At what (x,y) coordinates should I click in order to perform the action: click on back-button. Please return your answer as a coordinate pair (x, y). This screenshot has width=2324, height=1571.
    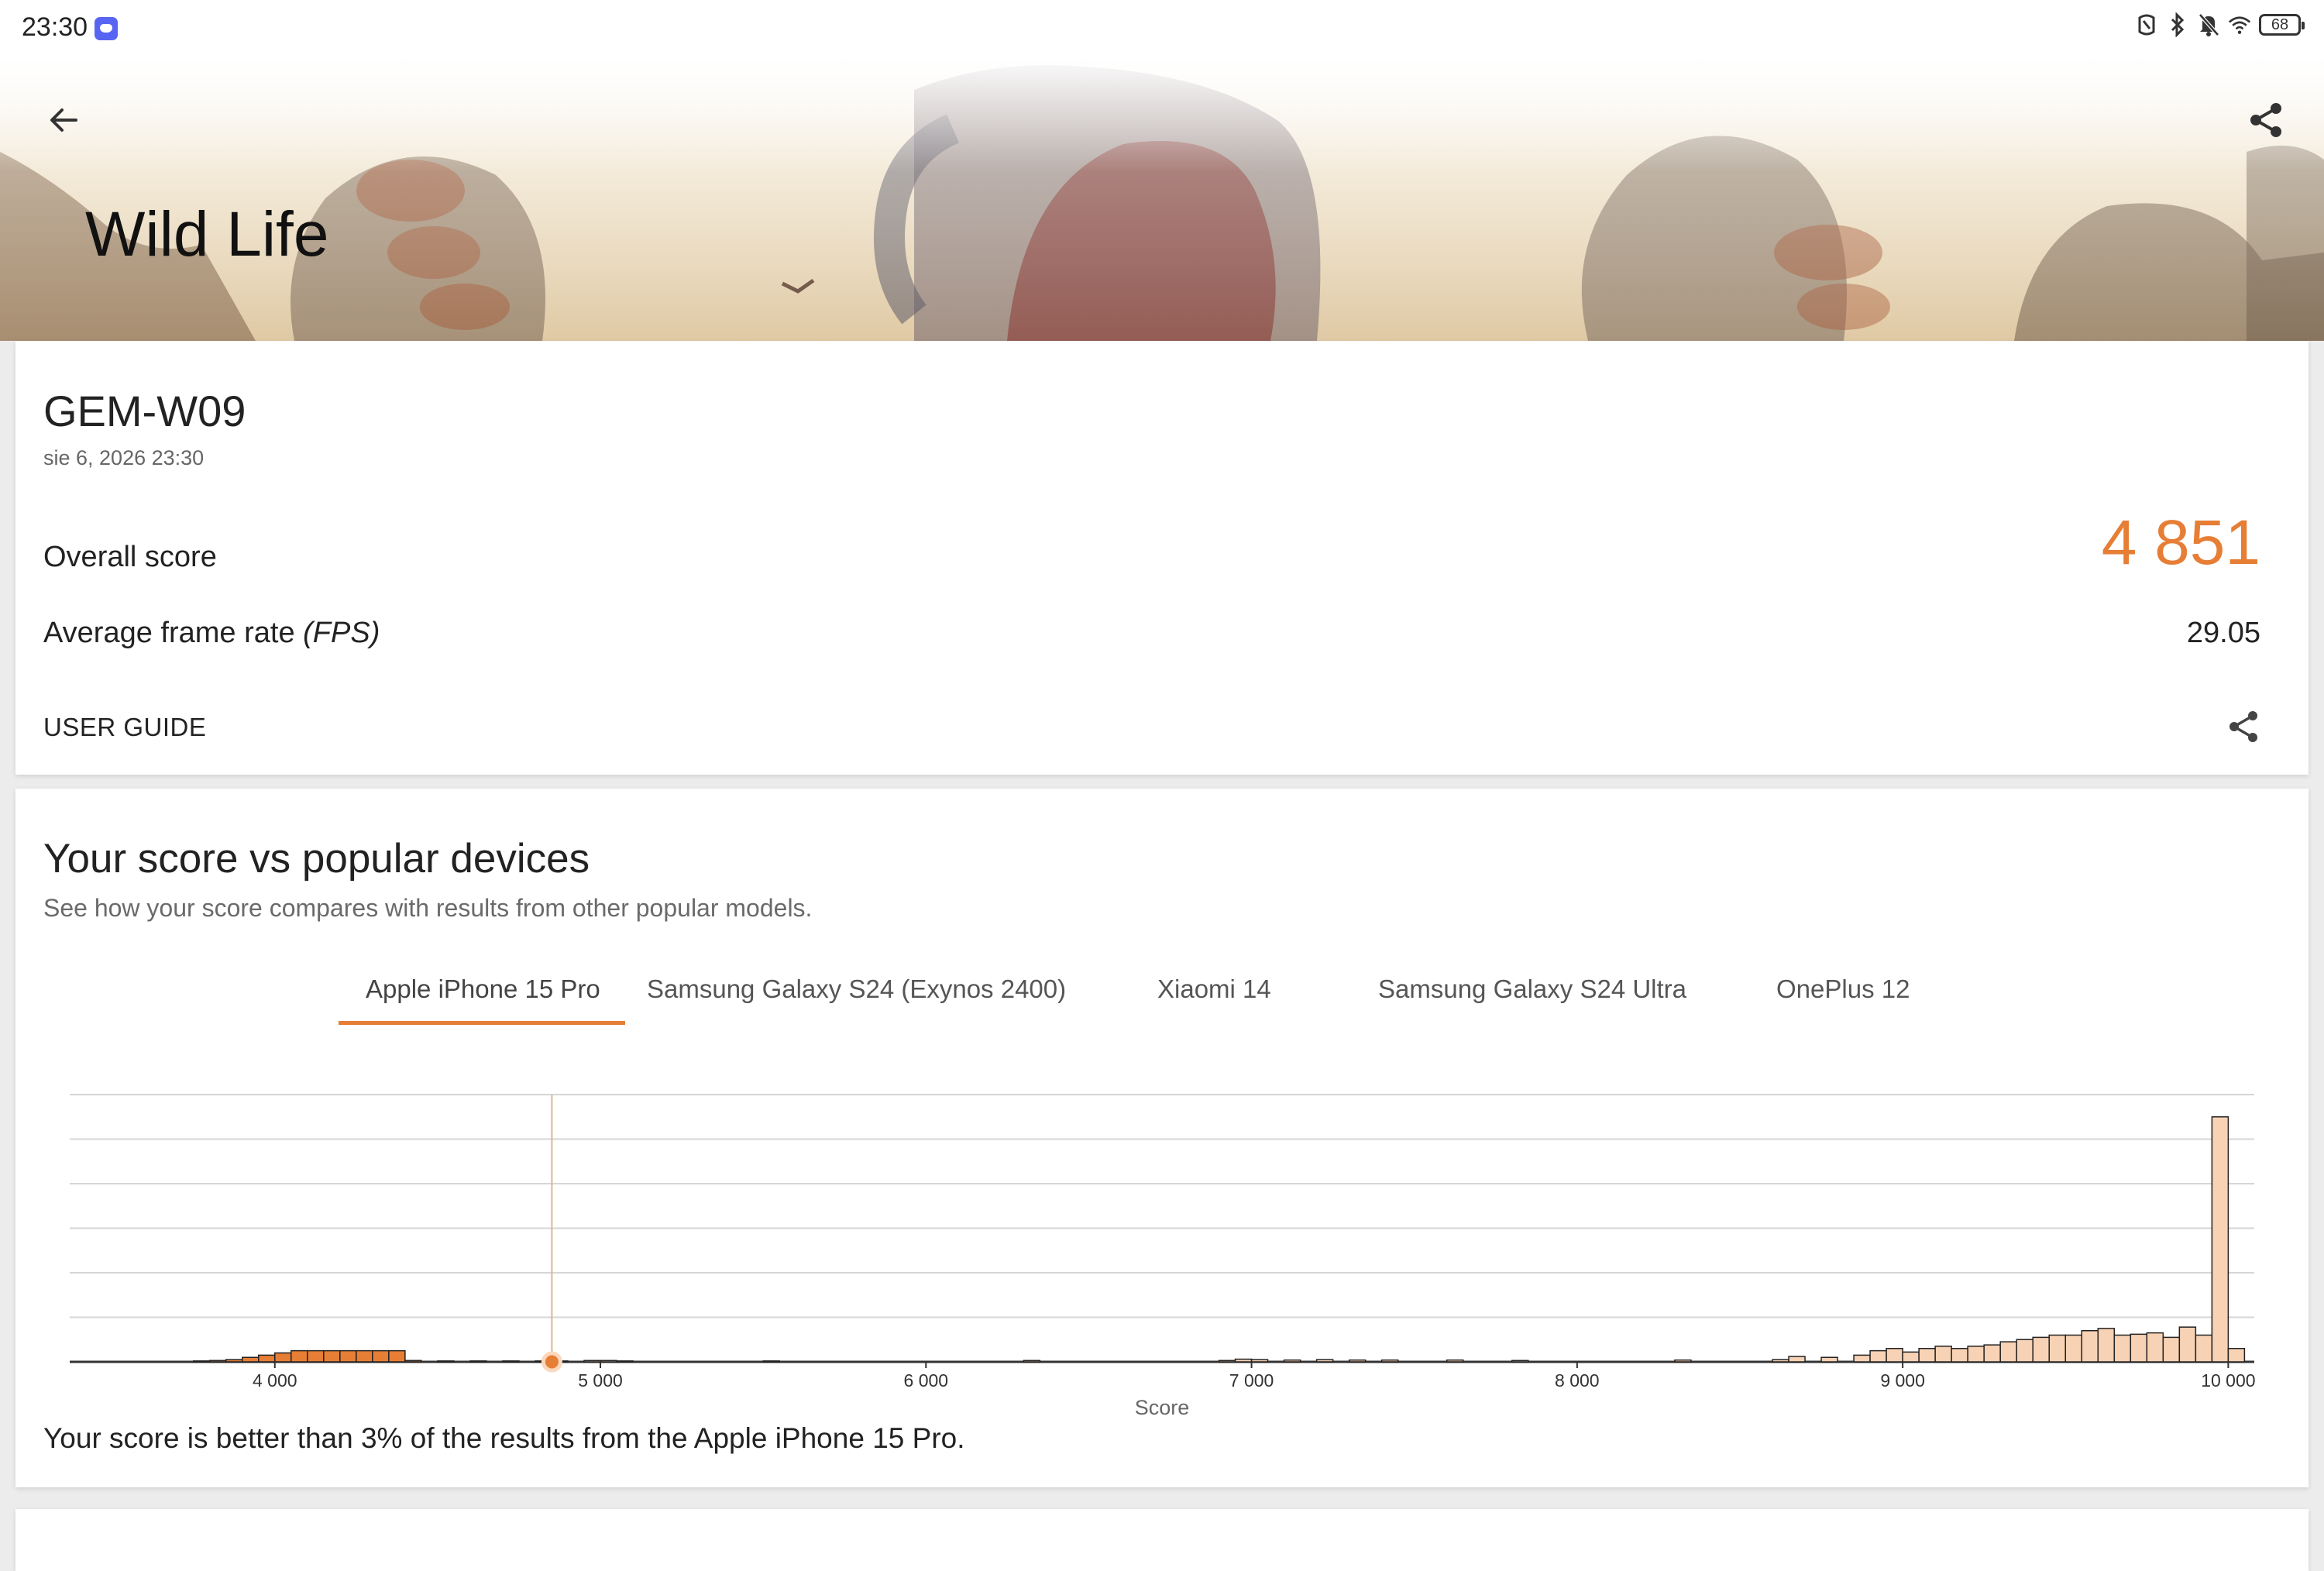
    Looking at the image, I should click on (66, 120).